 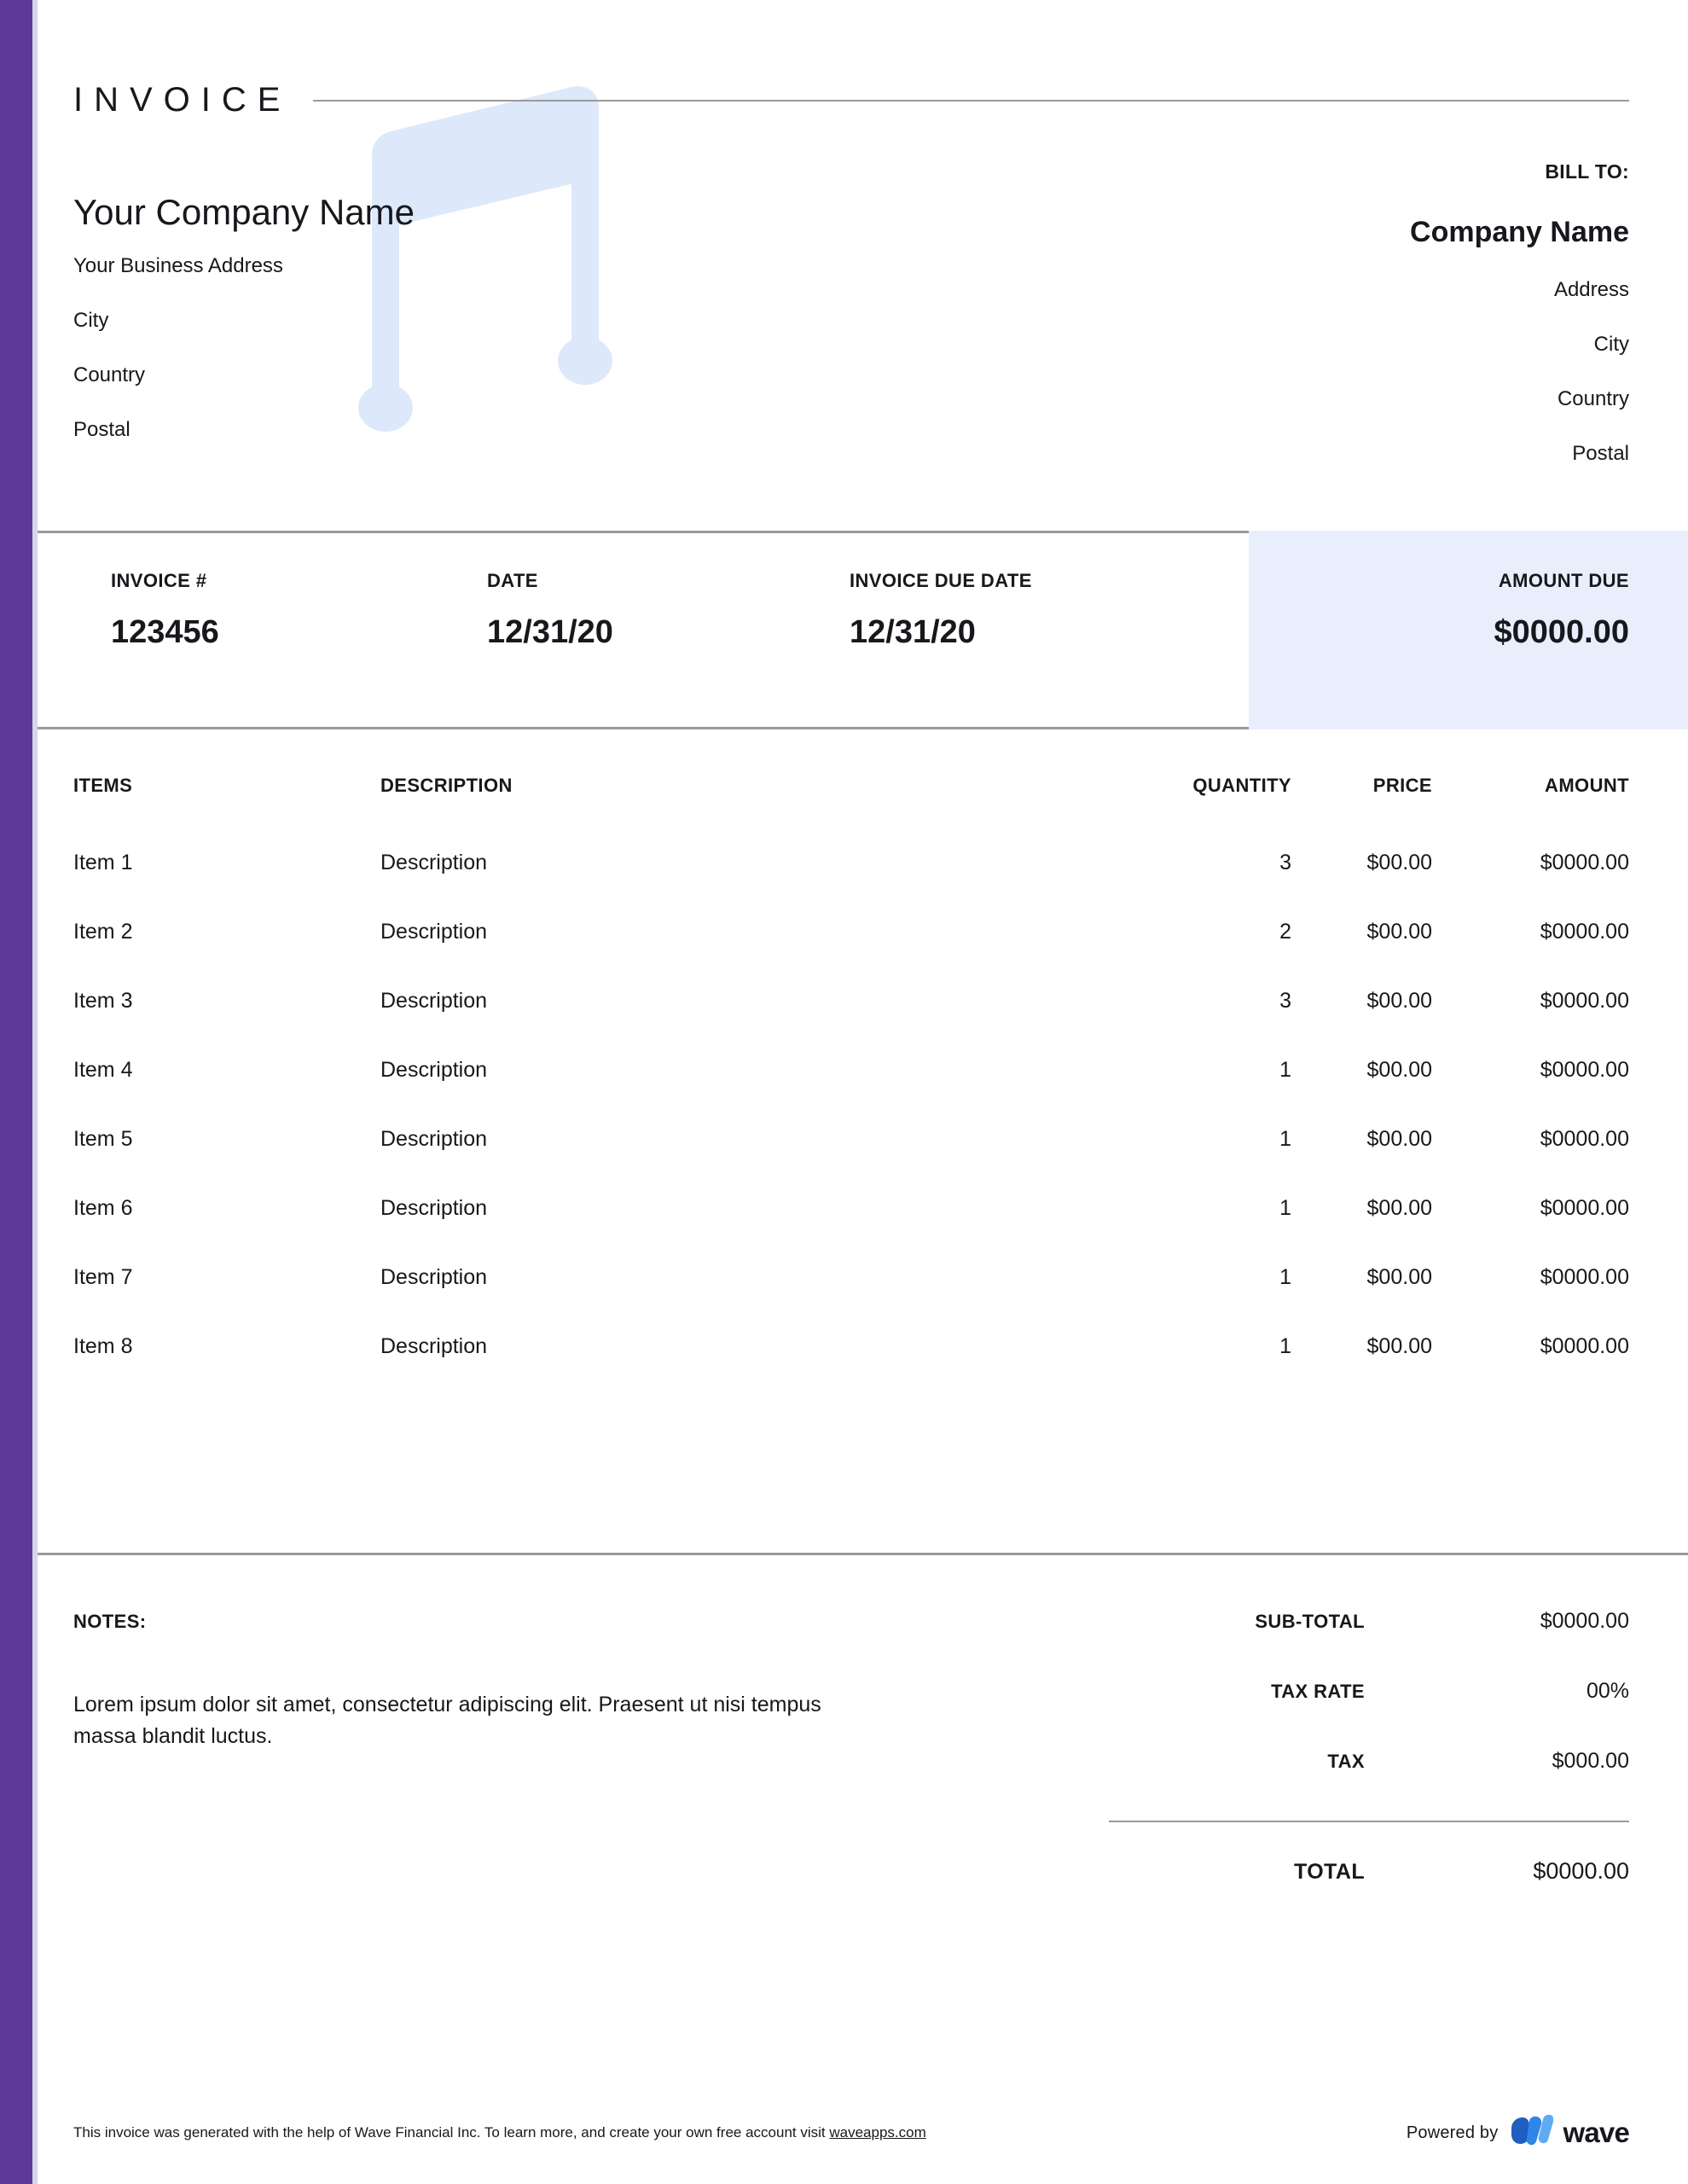 I want to click on totals-divider, so click(x=1369, y=1821).